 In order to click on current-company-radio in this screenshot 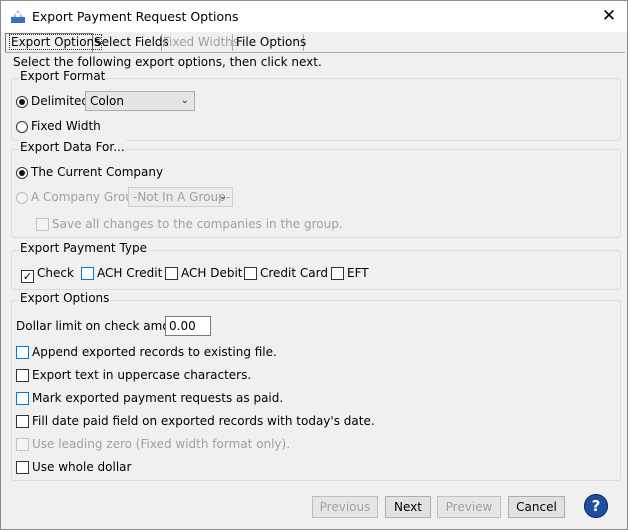, I will do `click(22, 173)`.